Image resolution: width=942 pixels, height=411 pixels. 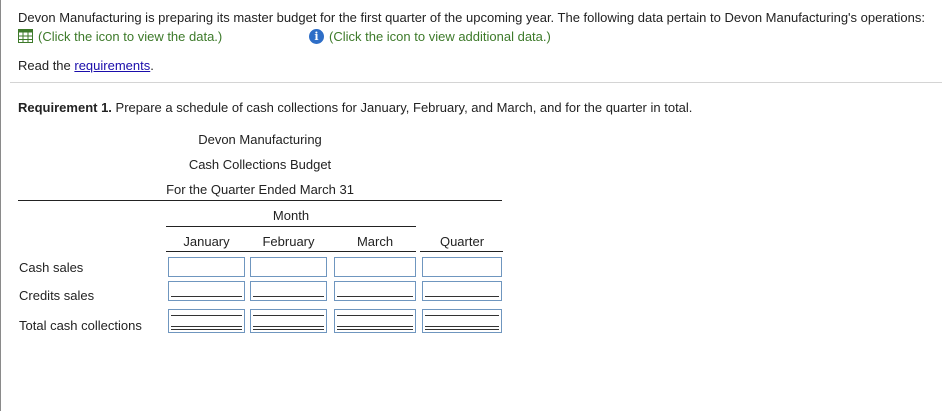 What do you see at coordinates (206, 241) in the screenshot?
I see `col-header-january: January` at bounding box center [206, 241].